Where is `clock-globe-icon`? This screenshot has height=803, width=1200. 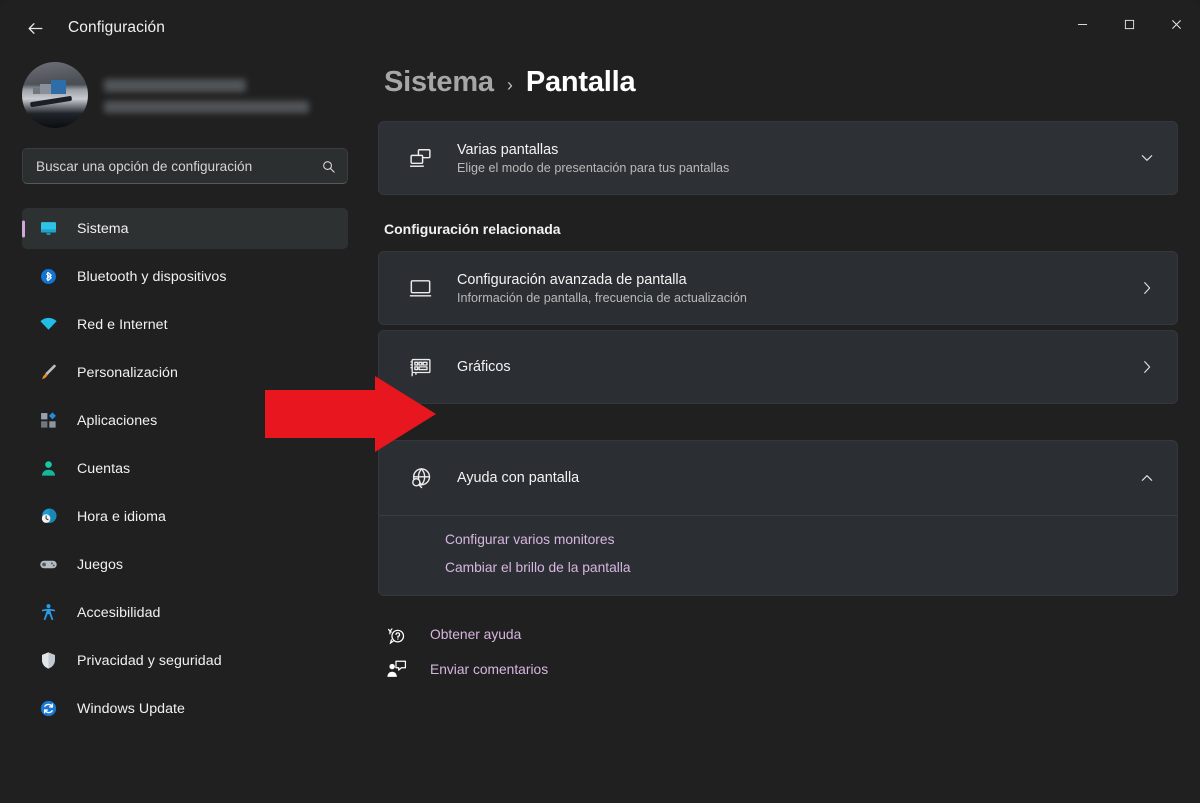 clock-globe-icon is located at coordinates (48, 517).